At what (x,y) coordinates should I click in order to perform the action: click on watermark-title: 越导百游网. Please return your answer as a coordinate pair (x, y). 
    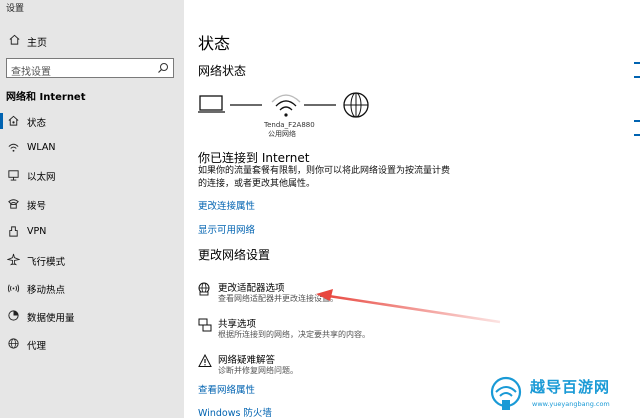
    Looking at the image, I should click on (570, 387).